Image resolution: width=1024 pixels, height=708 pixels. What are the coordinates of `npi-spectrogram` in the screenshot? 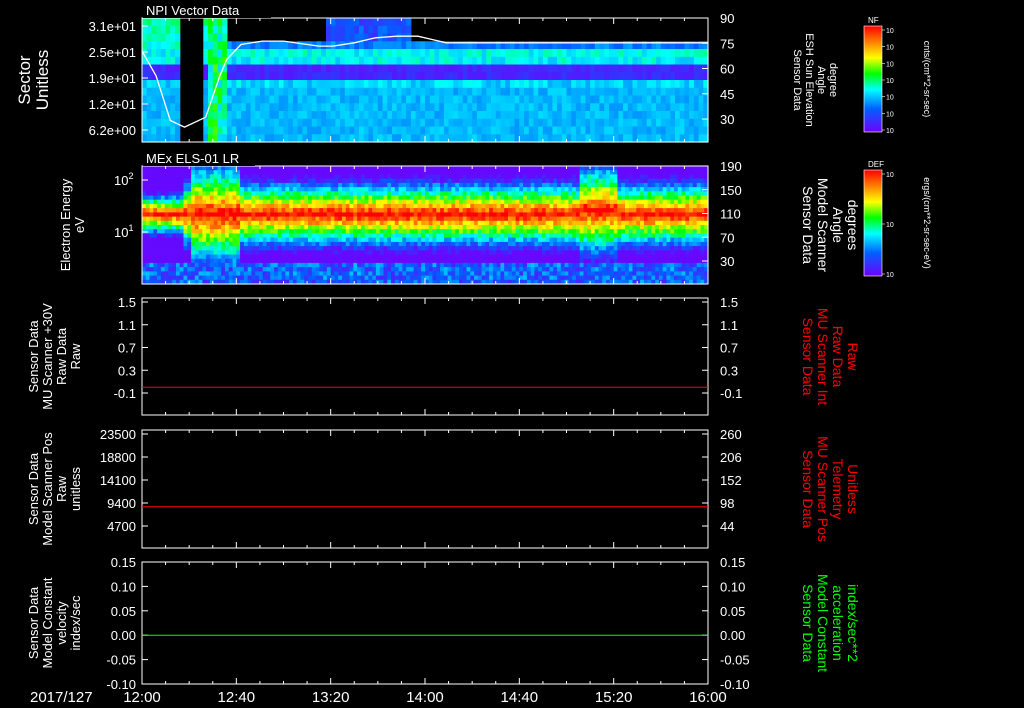 It's located at (425, 80).